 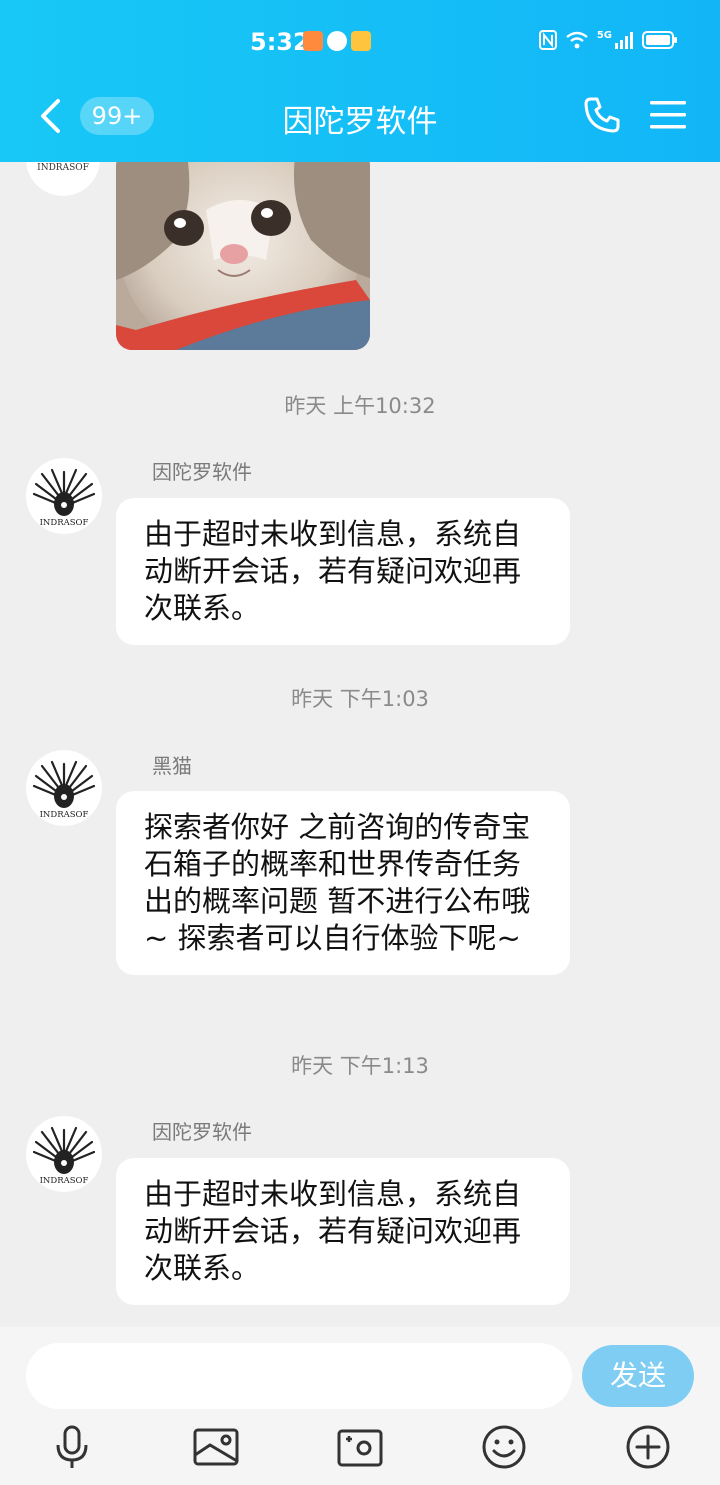 What do you see at coordinates (280, 42) in the screenshot?
I see `status-time: 5:32` at bounding box center [280, 42].